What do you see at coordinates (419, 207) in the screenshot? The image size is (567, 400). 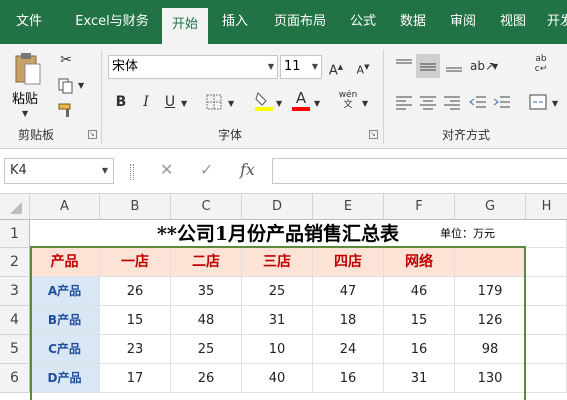 I see `column-header-f: F` at bounding box center [419, 207].